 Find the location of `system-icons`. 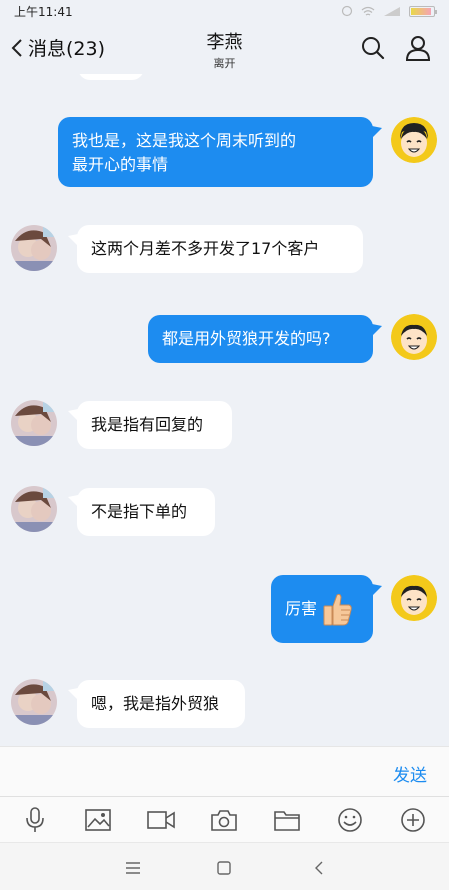

system-icons is located at coordinates (389, 11).